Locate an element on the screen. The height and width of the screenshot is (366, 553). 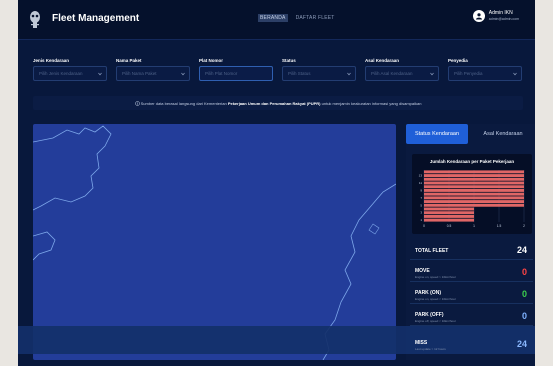
tab-asal-kendaraan: Asal Kendaraan is located at coordinates (503, 134).